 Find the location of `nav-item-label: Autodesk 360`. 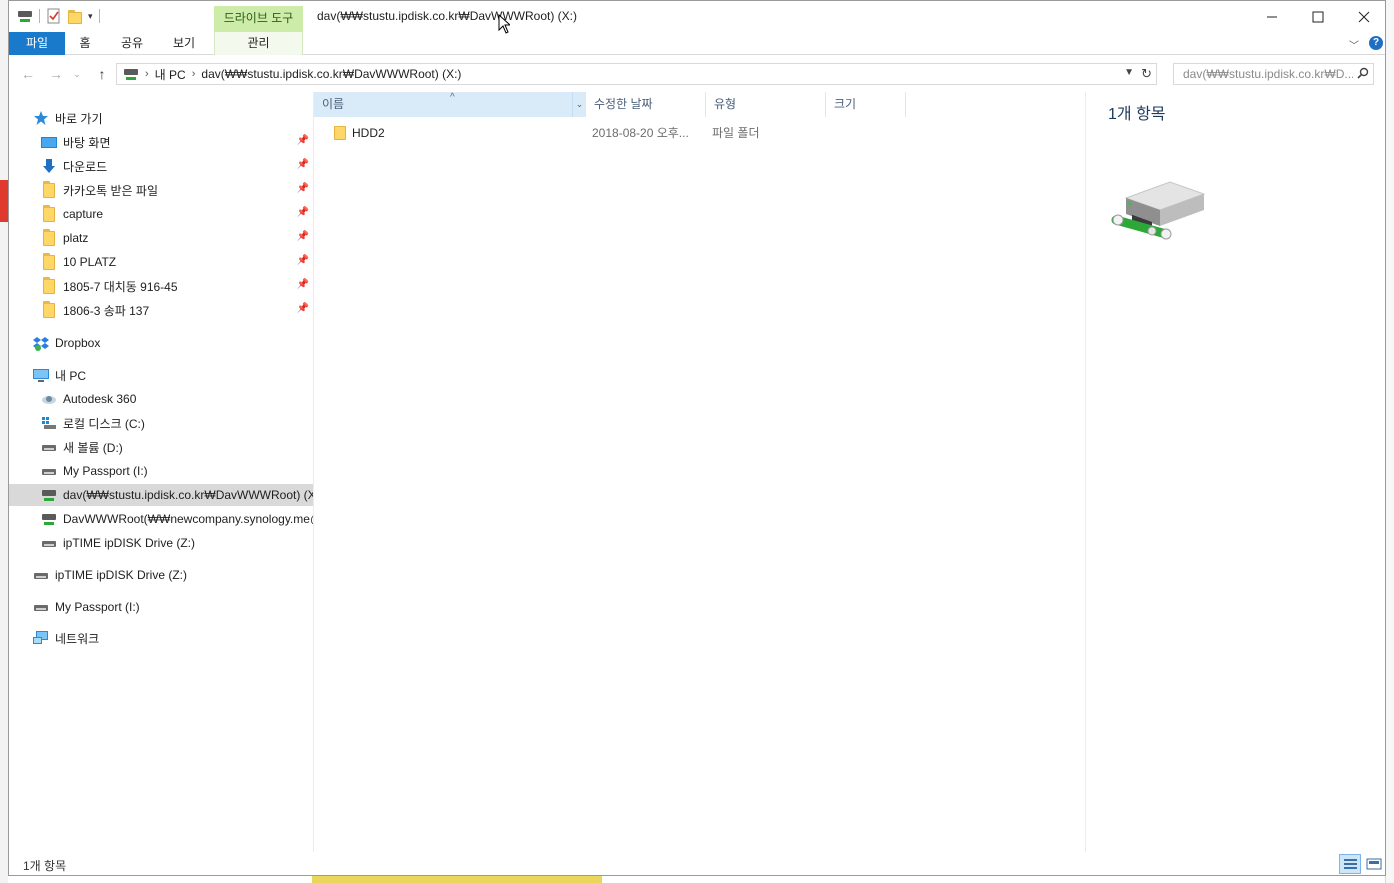

nav-item-label: Autodesk 360 is located at coordinates (100, 399).